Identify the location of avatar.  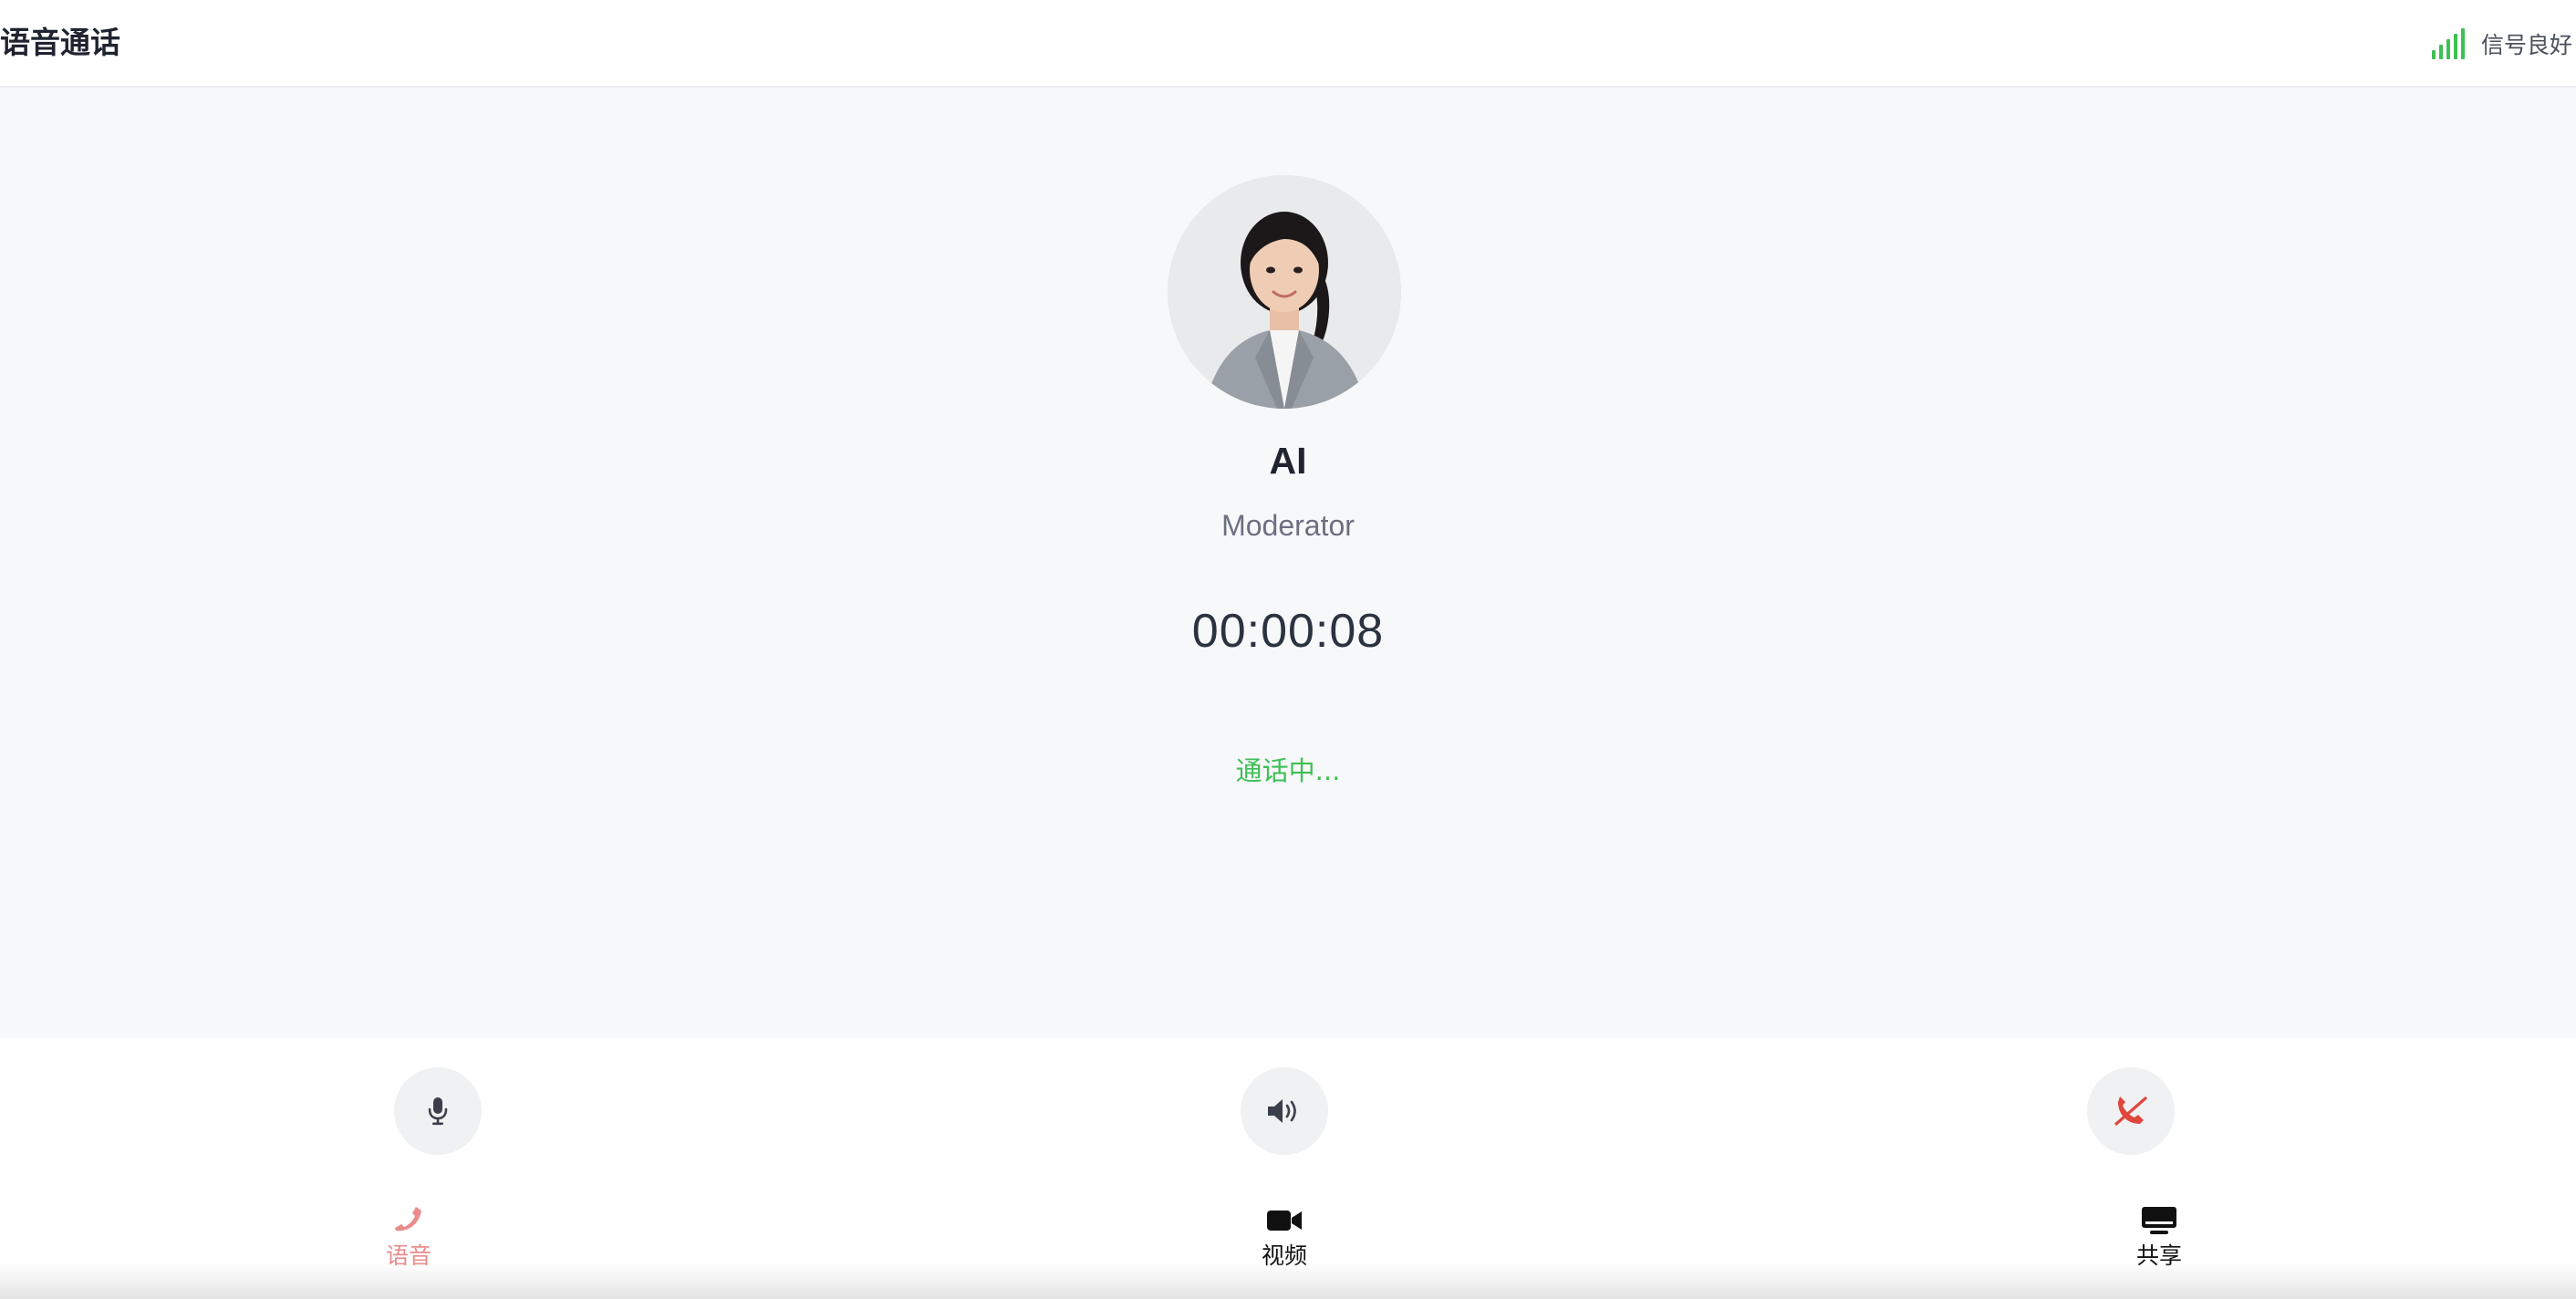
(1285, 292).